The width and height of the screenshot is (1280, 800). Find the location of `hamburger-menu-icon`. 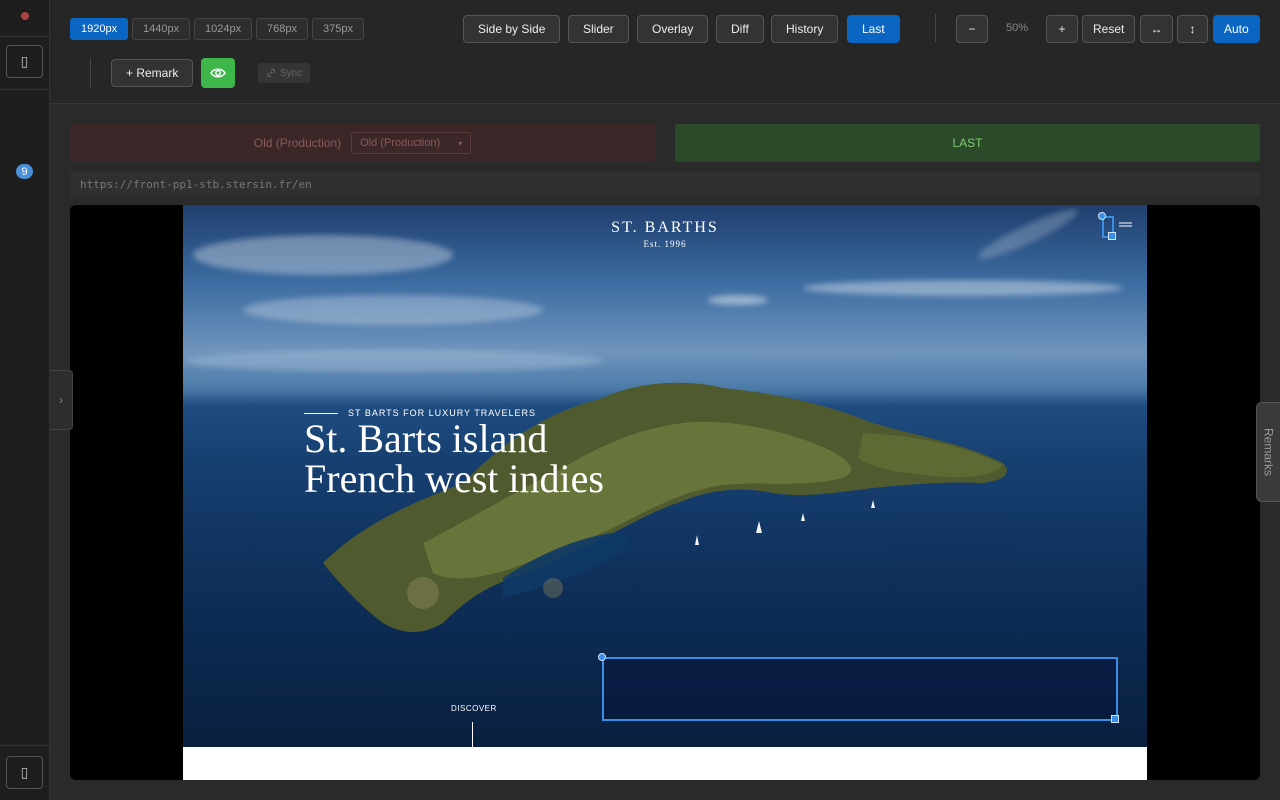

hamburger-menu-icon is located at coordinates (1125, 226).